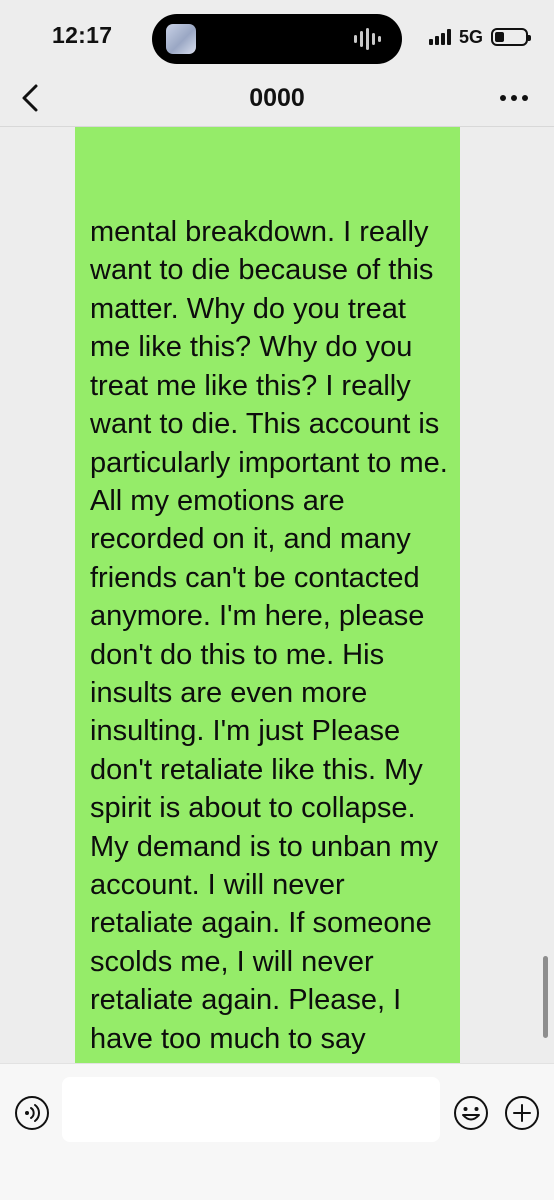 Image resolution: width=554 pixels, height=1200 pixels. What do you see at coordinates (499, 37) in the screenshot?
I see `battery-level` at bounding box center [499, 37].